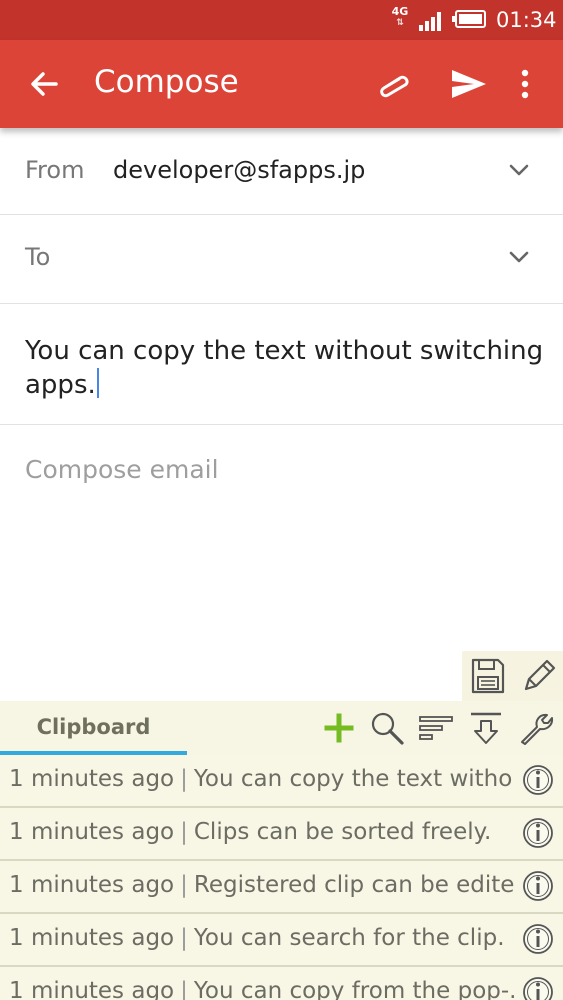 The height and width of the screenshot is (1000, 563). I want to click on battery-icon, so click(469, 19).